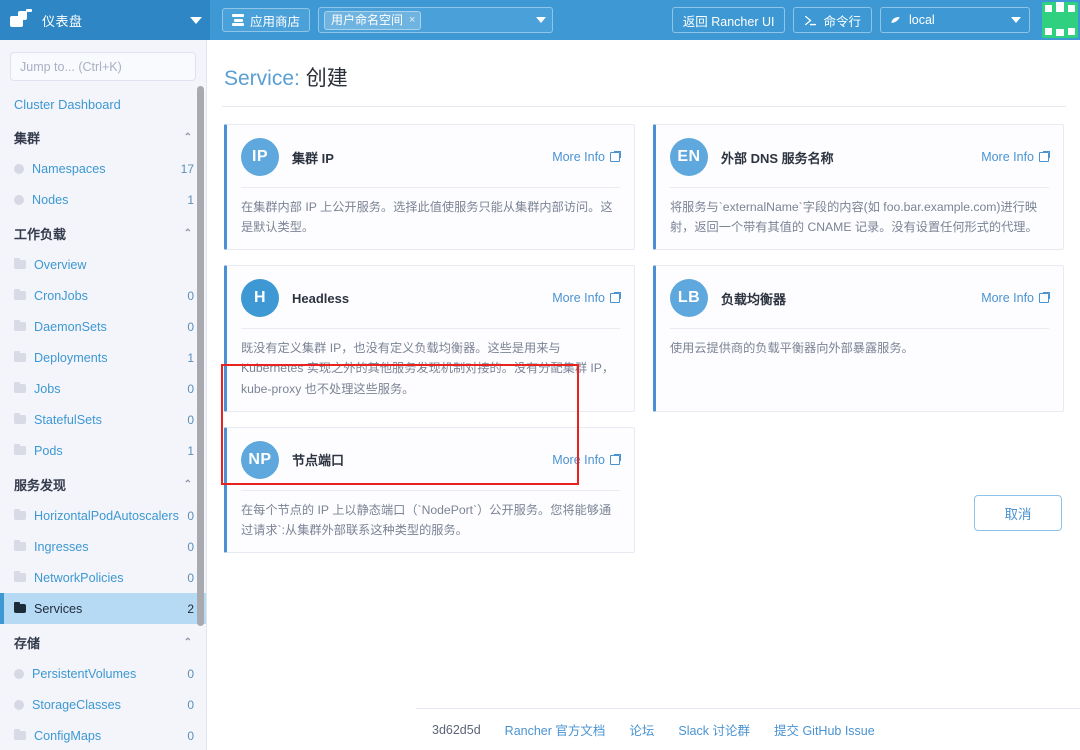 The image size is (1080, 750). I want to click on footer-links: Rancher 官方文档 论坛 Slack 讨论群 提交 GitHub Issue, so click(702, 729).